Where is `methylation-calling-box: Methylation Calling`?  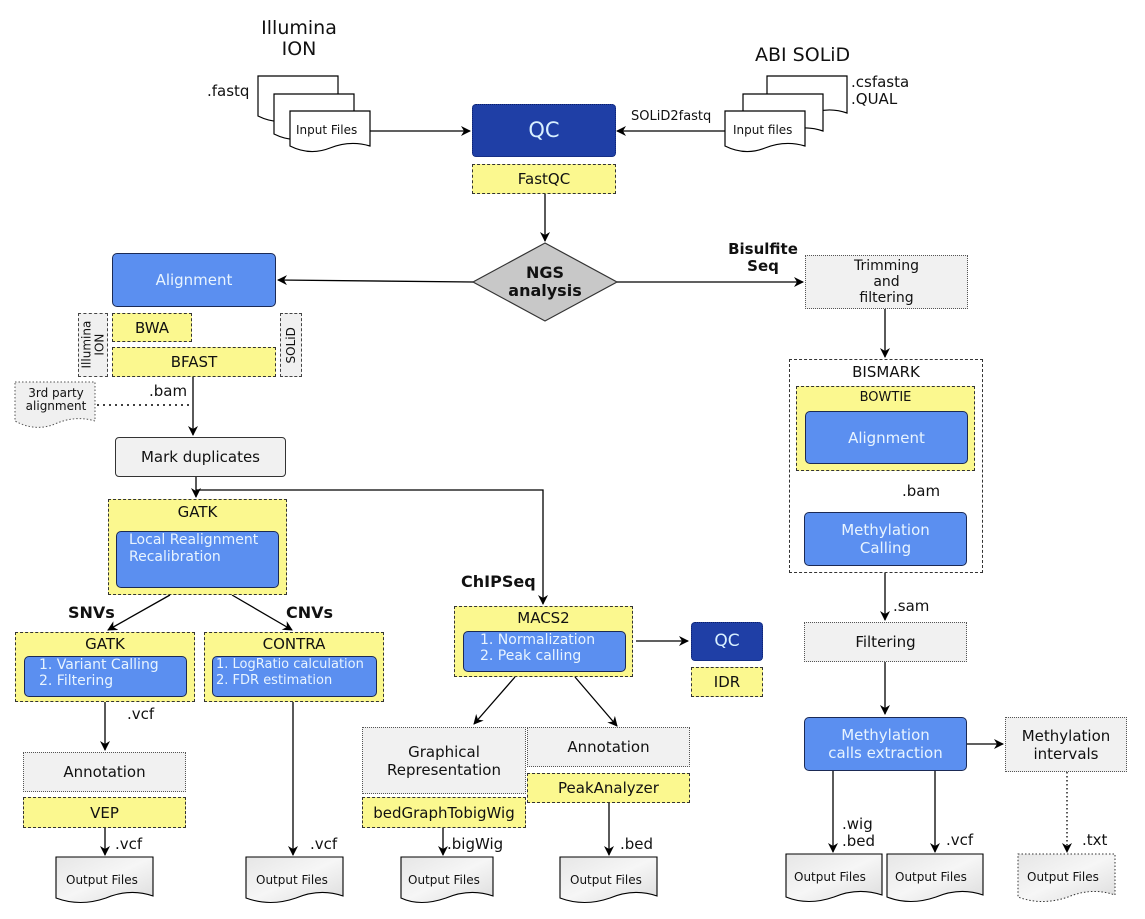
methylation-calling-box: Methylation Calling is located at coordinates (885, 539).